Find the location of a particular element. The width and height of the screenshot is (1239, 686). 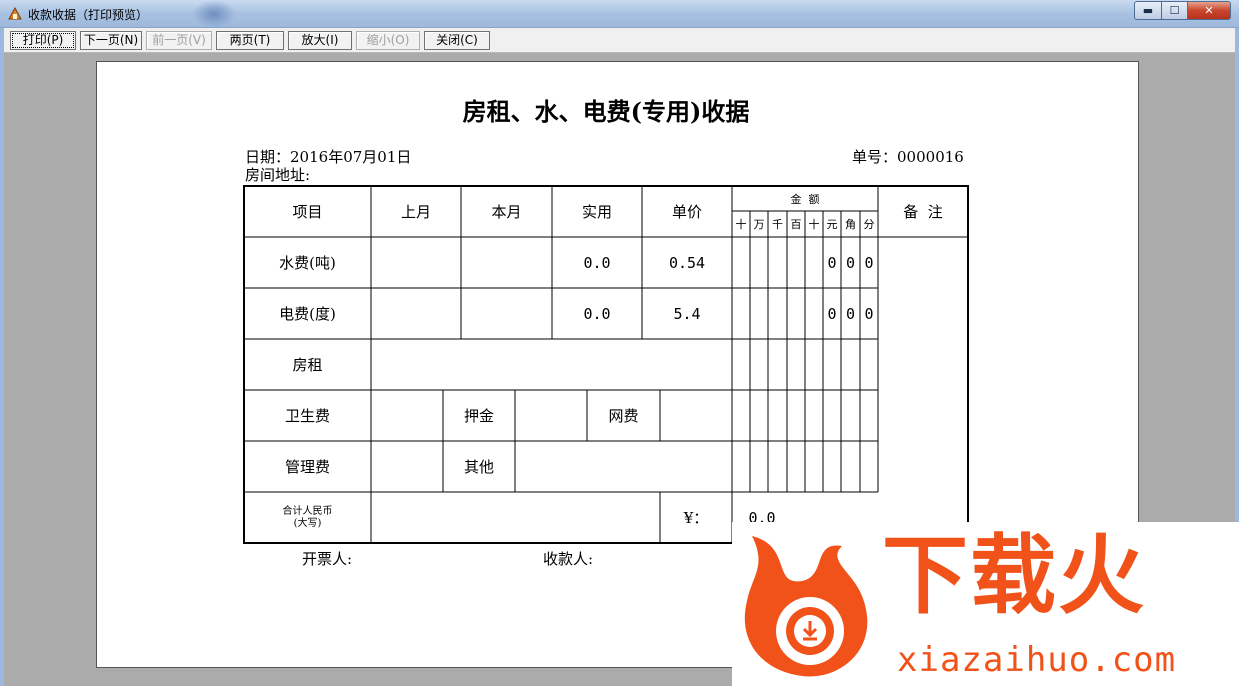

drawer-label: 开票人: is located at coordinates (327, 559).